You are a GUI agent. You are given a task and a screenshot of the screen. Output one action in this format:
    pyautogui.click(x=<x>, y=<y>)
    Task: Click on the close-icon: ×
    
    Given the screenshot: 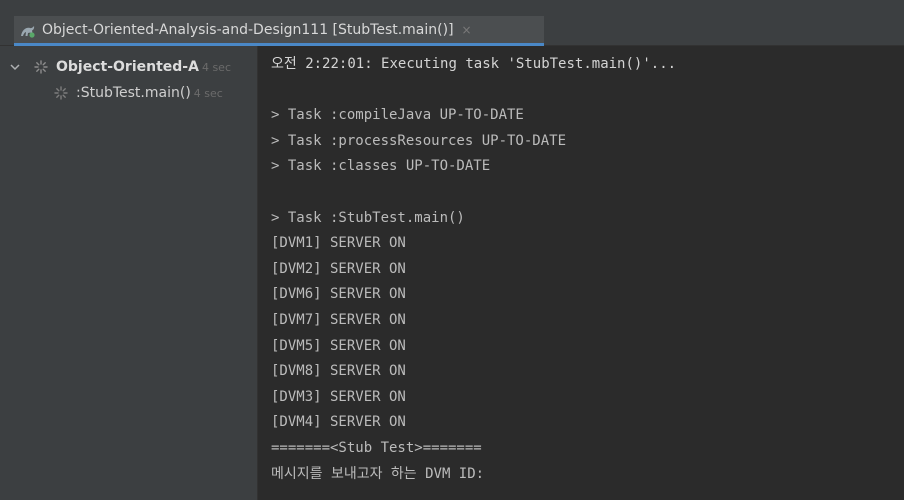 What is the action you would take?
    pyautogui.click(x=467, y=30)
    